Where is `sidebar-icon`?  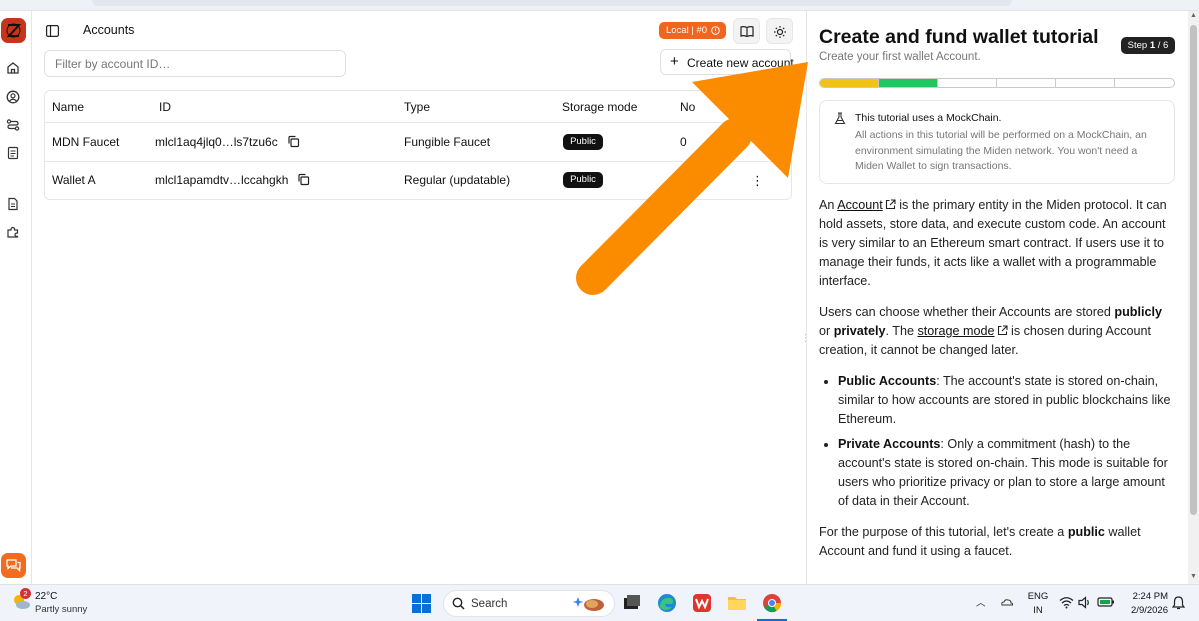 sidebar-icon is located at coordinates (53, 31).